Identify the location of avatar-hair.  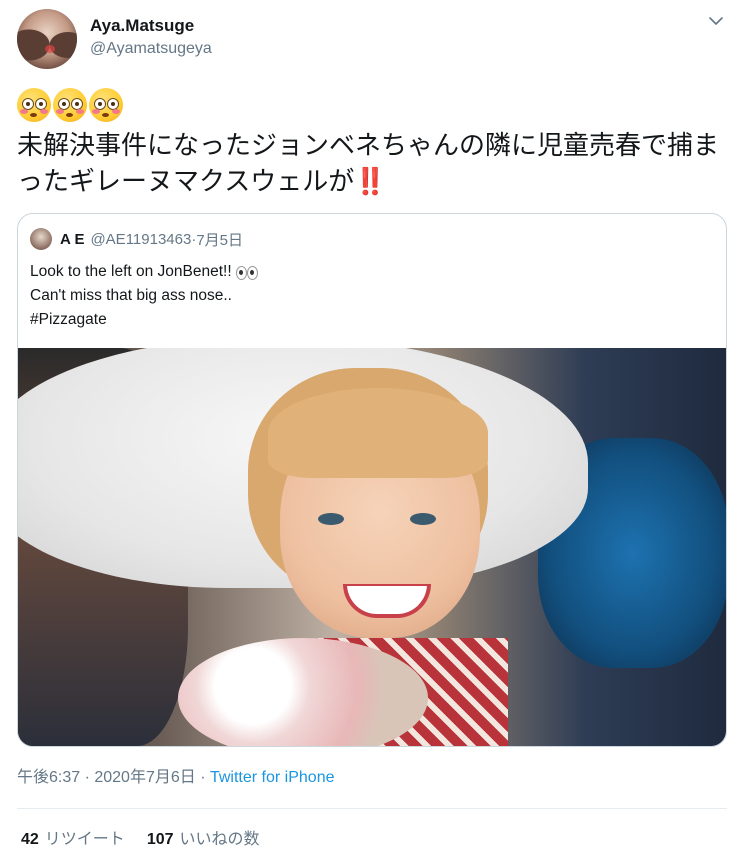
(47, 39).